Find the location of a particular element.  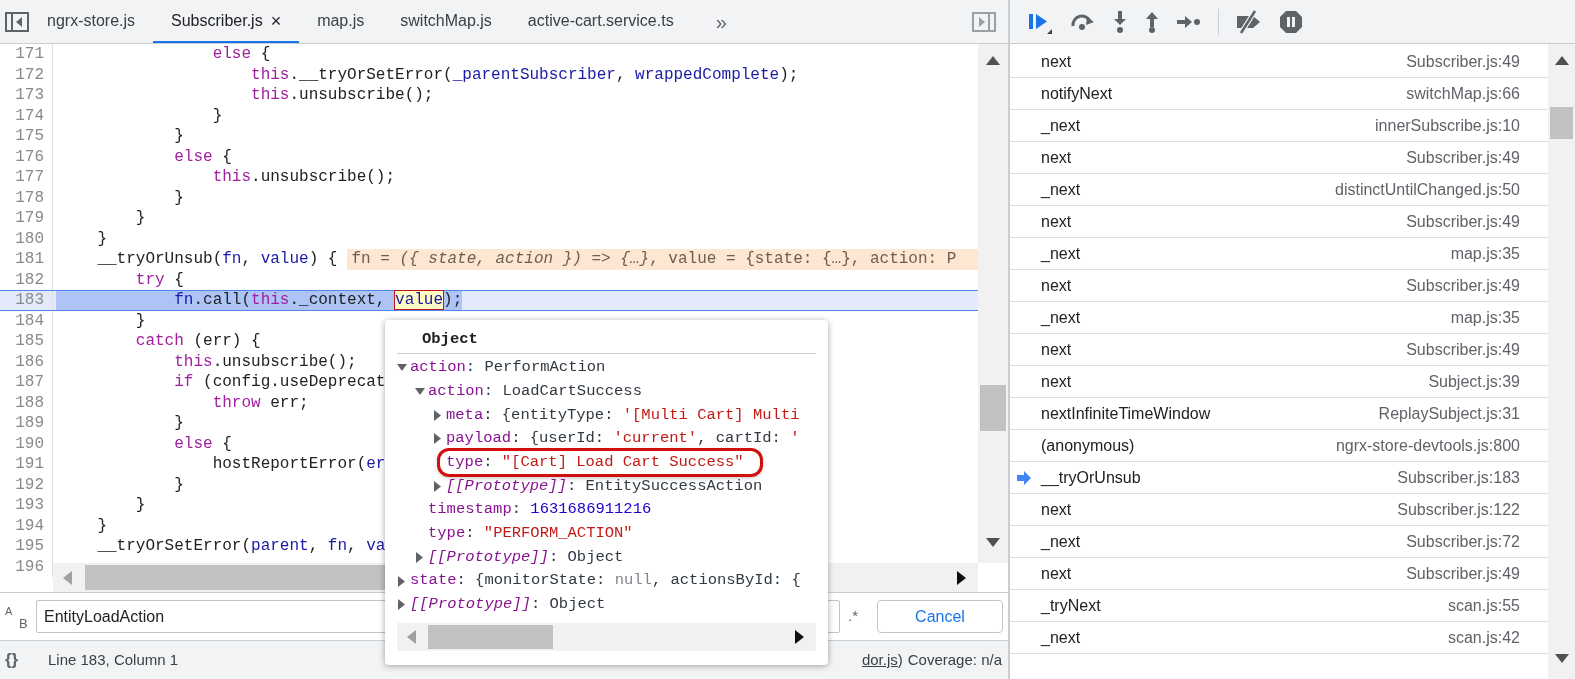

line-number: 183 is located at coordinates (26, 300).